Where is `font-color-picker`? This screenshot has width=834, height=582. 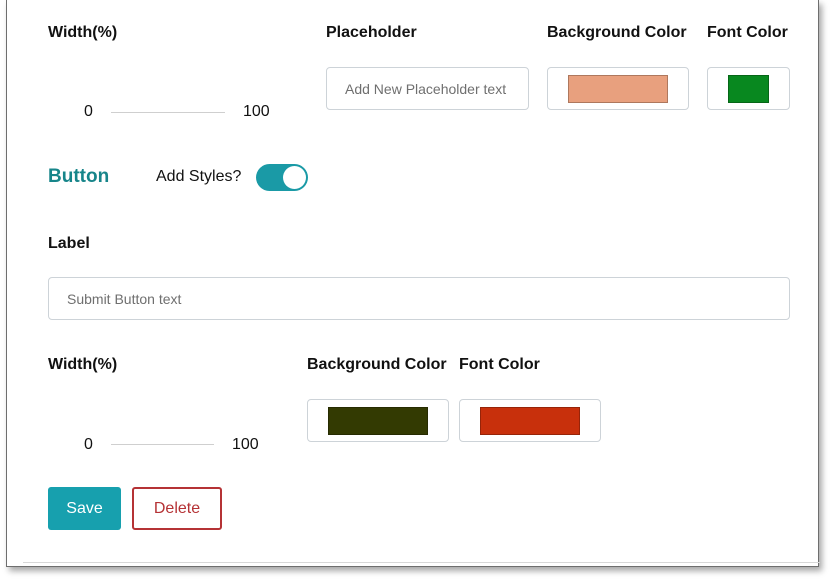
font-color-picker is located at coordinates (748, 88).